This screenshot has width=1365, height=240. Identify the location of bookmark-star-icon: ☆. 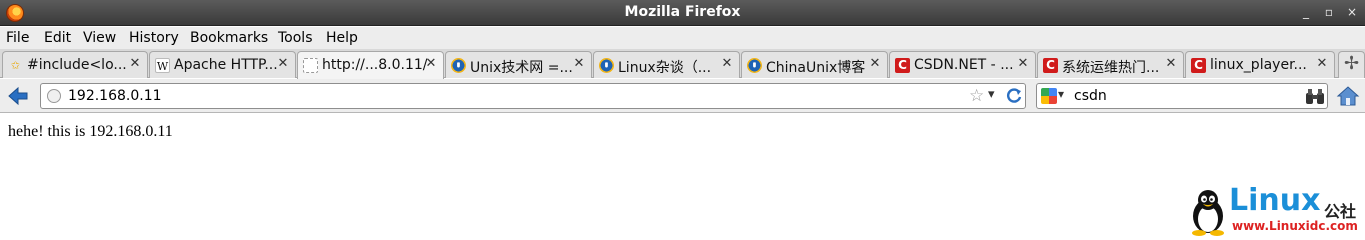
(976, 96).